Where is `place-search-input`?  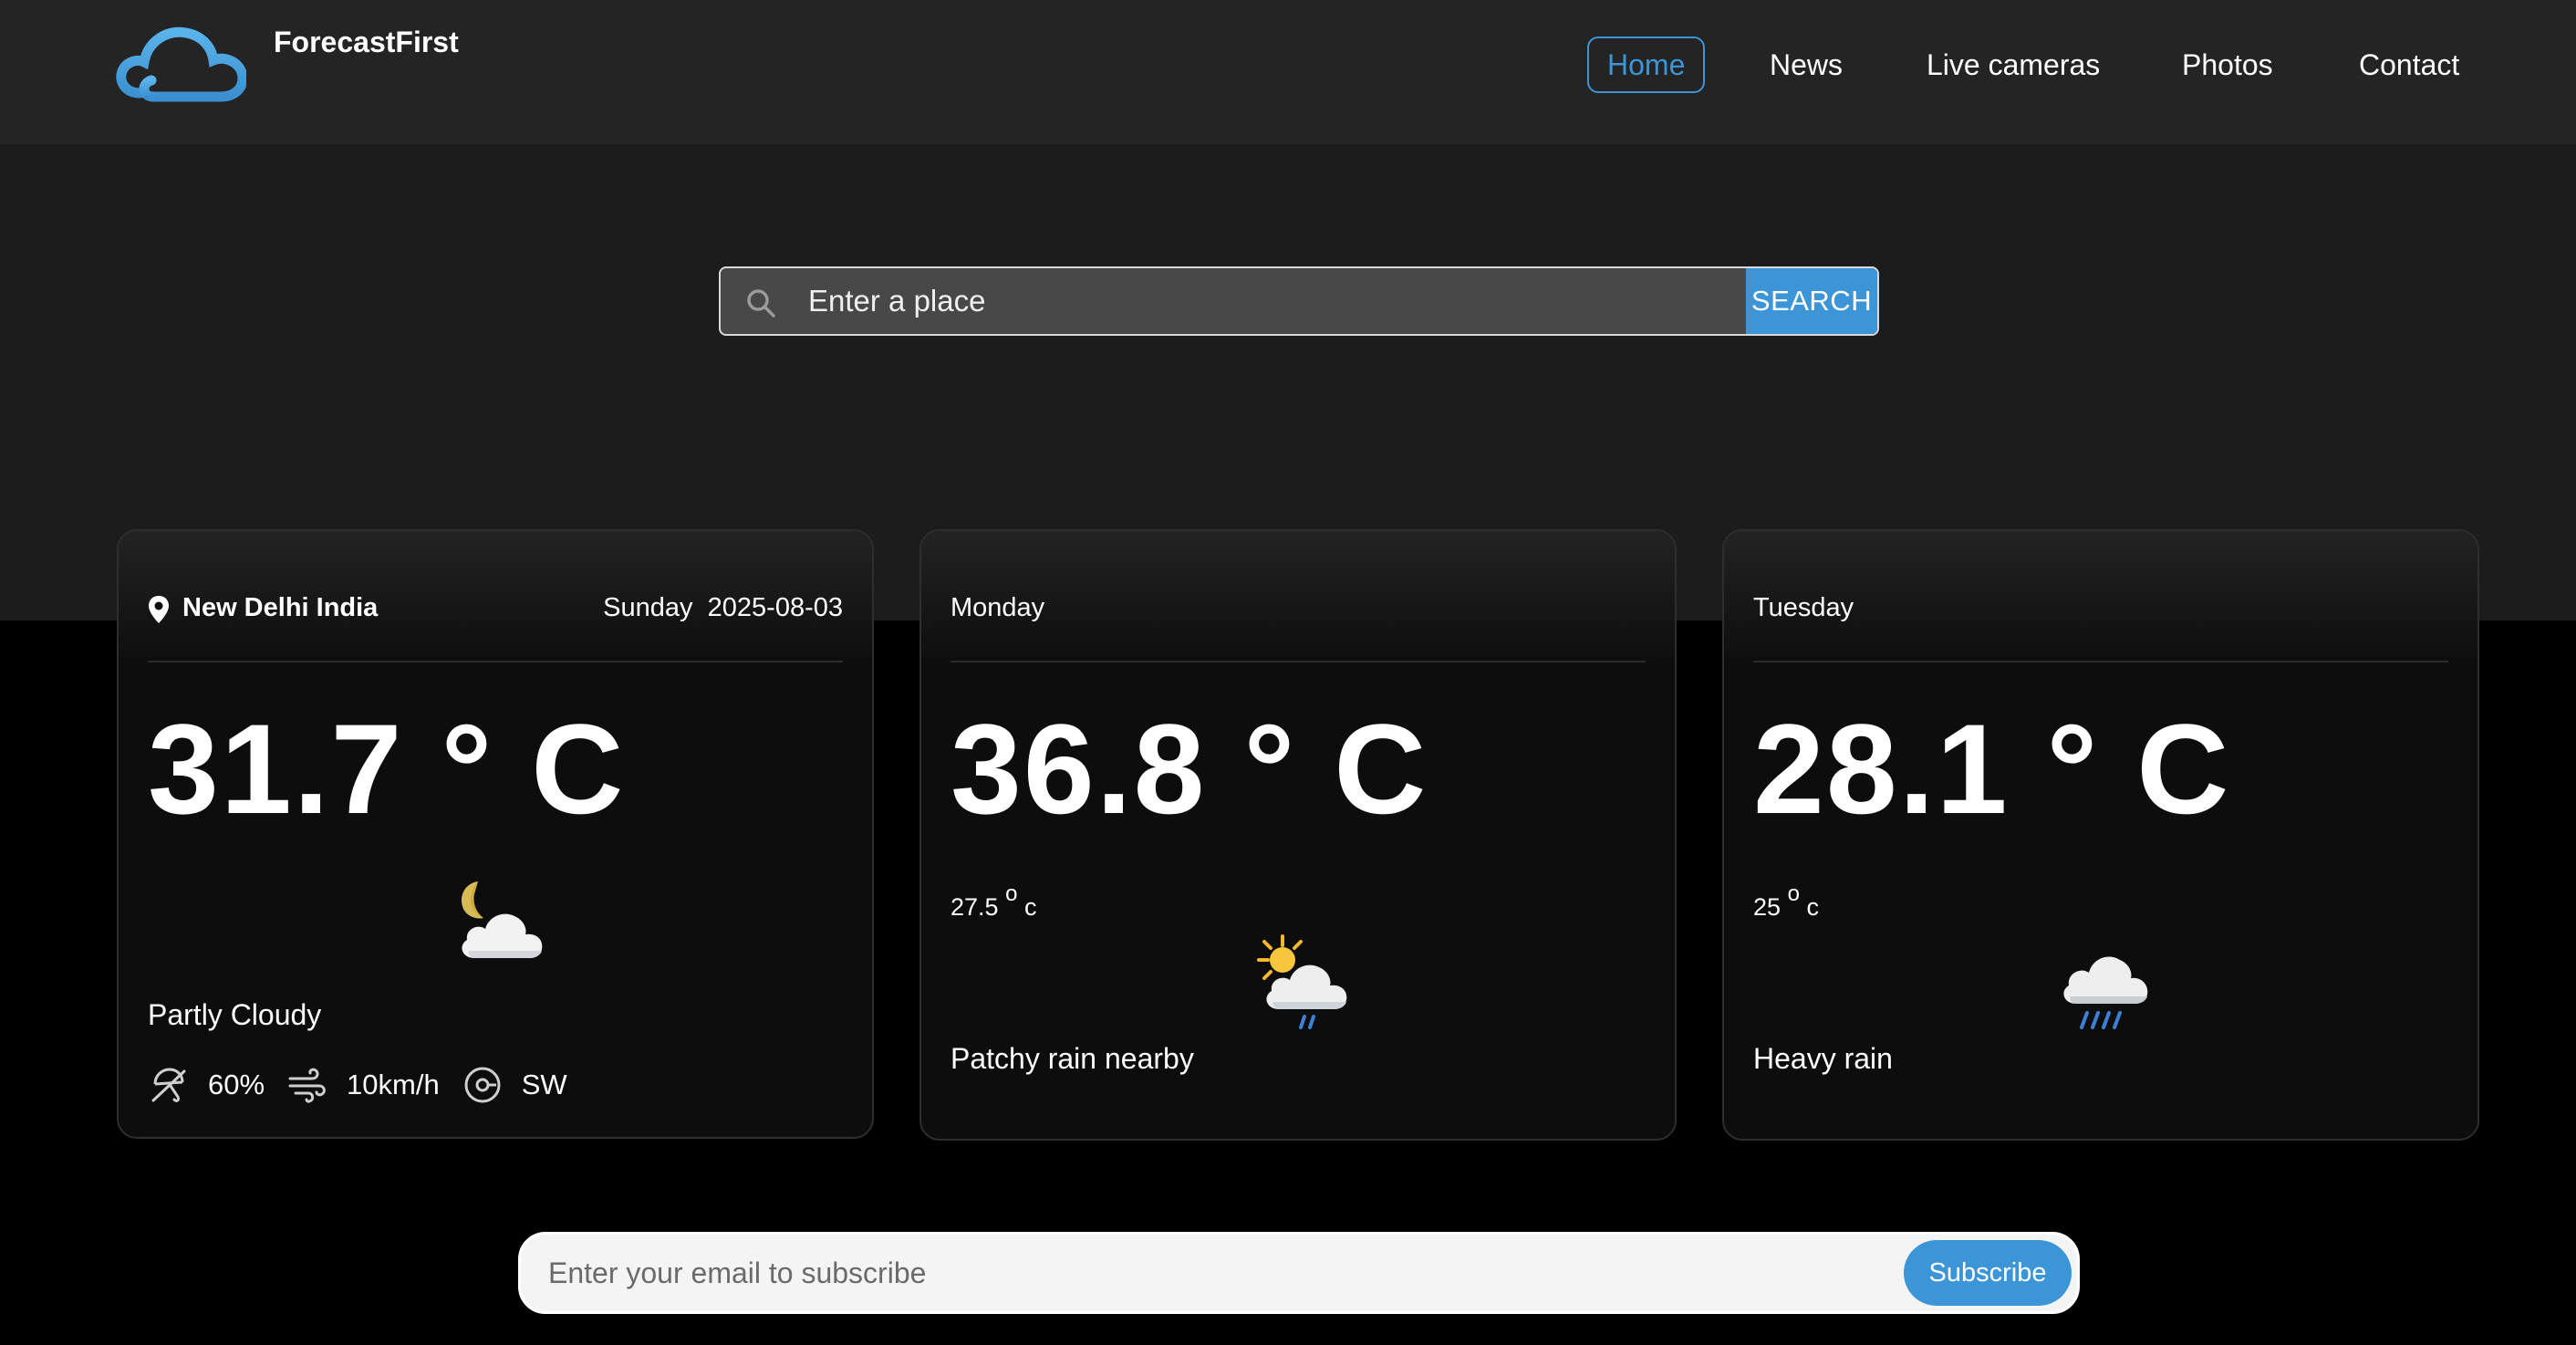
place-search-input is located at coordinates (1264, 301).